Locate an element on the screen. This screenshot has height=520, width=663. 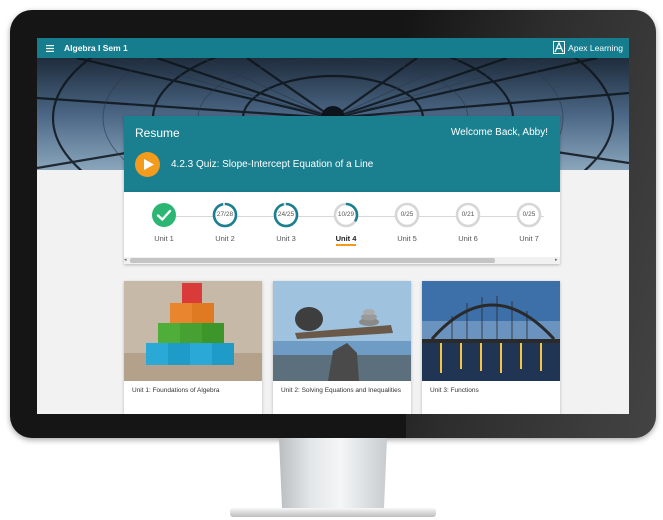
scroll-right-icon: ▸ is located at coordinates (557, 260).